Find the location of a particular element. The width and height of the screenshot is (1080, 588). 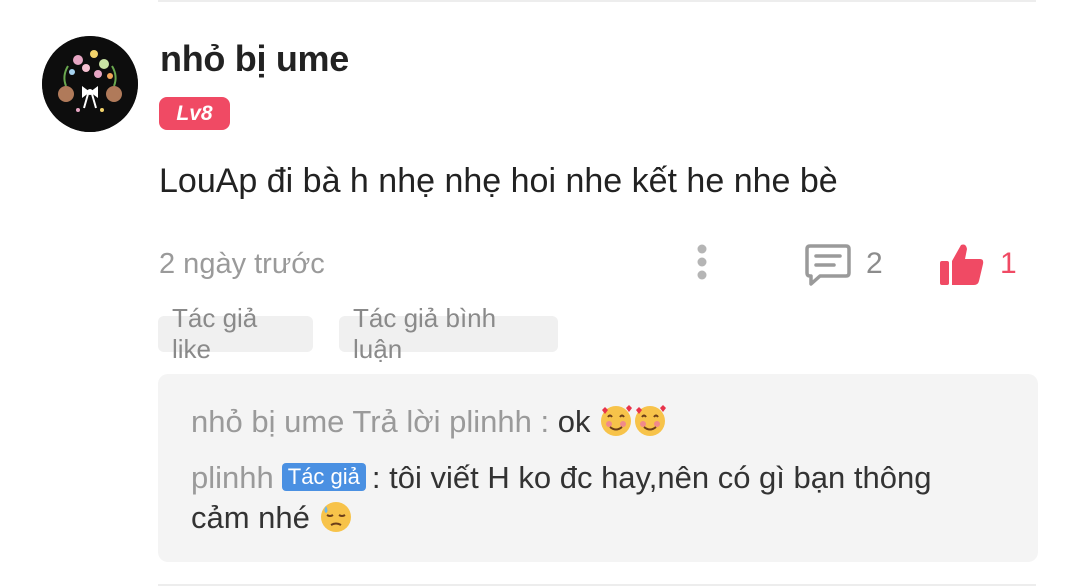

avatar-image is located at coordinates (90, 84).